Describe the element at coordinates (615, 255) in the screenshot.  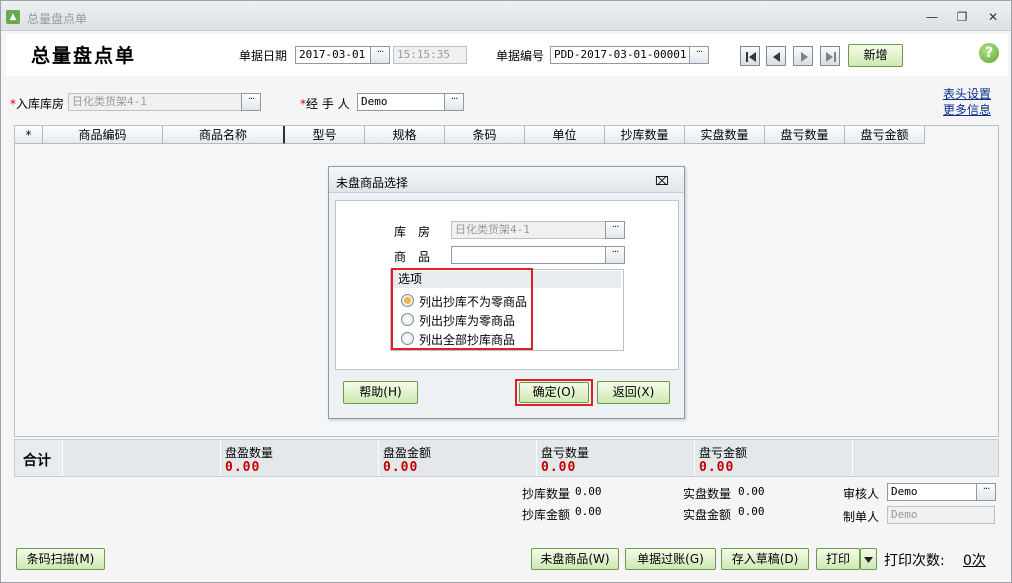
I see `dialog-product-lookup-button: ···` at that location.